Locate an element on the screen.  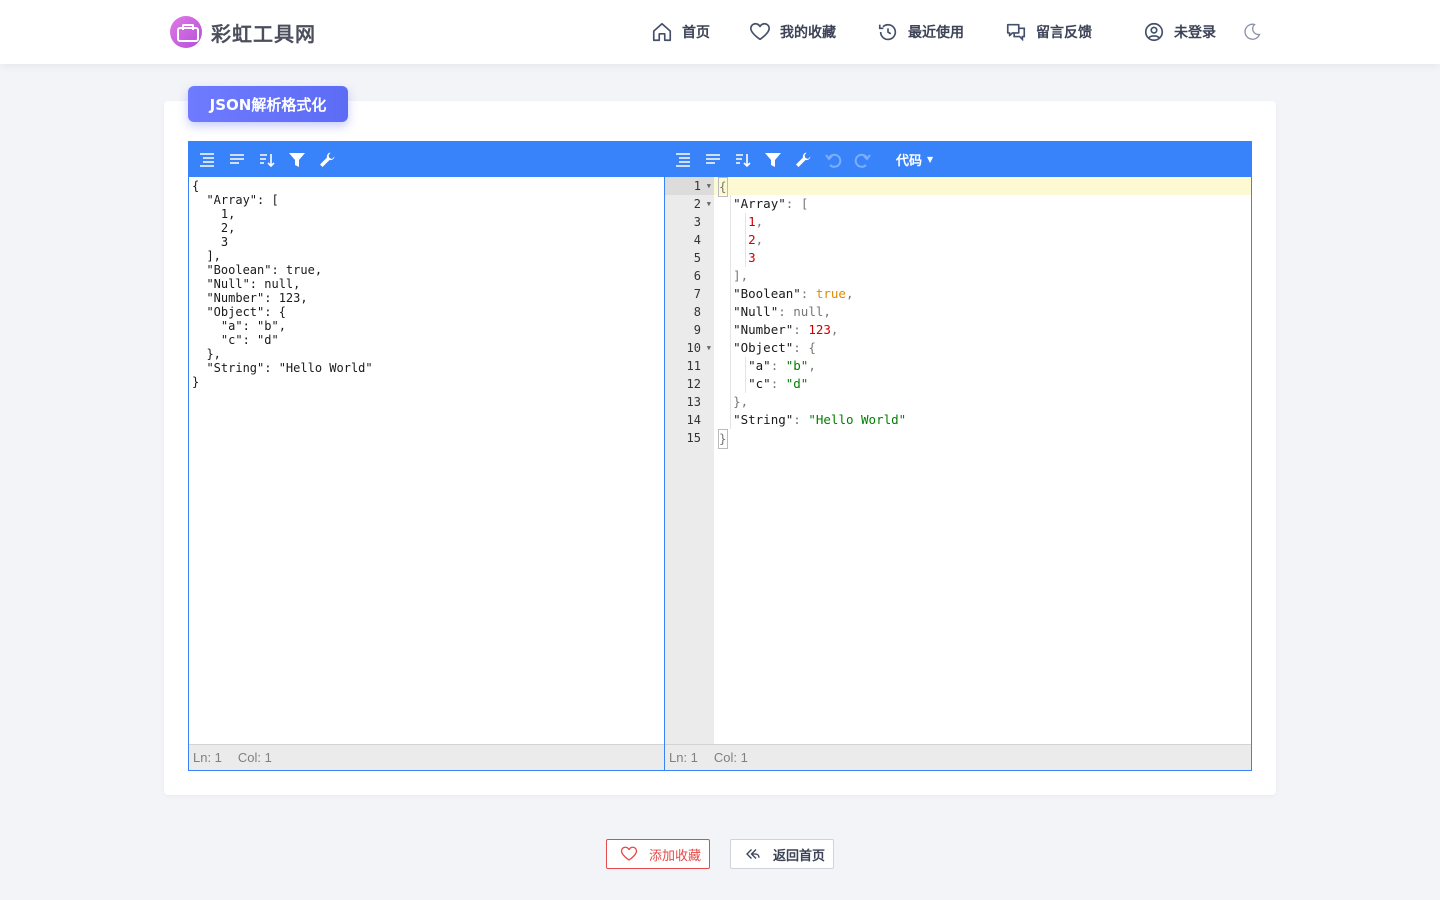
line-number-text: 9 is located at coordinates (697, 330).